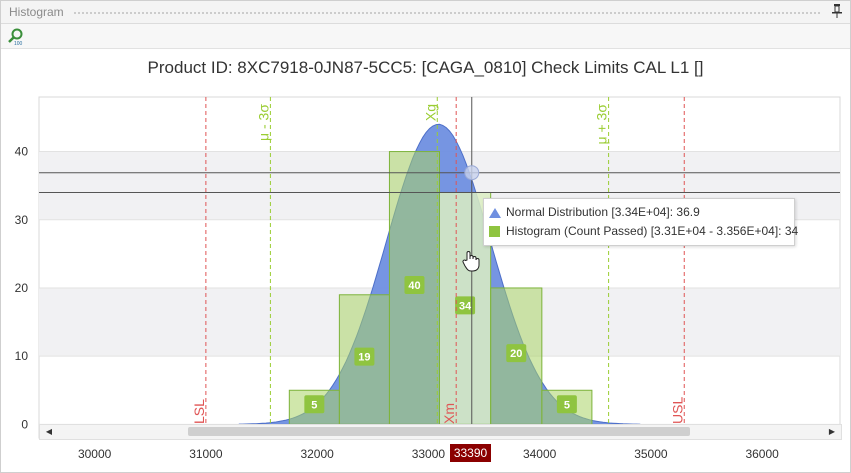  What do you see at coordinates (22, 220) in the screenshot?
I see `y-tick-label: 30` at bounding box center [22, 220].